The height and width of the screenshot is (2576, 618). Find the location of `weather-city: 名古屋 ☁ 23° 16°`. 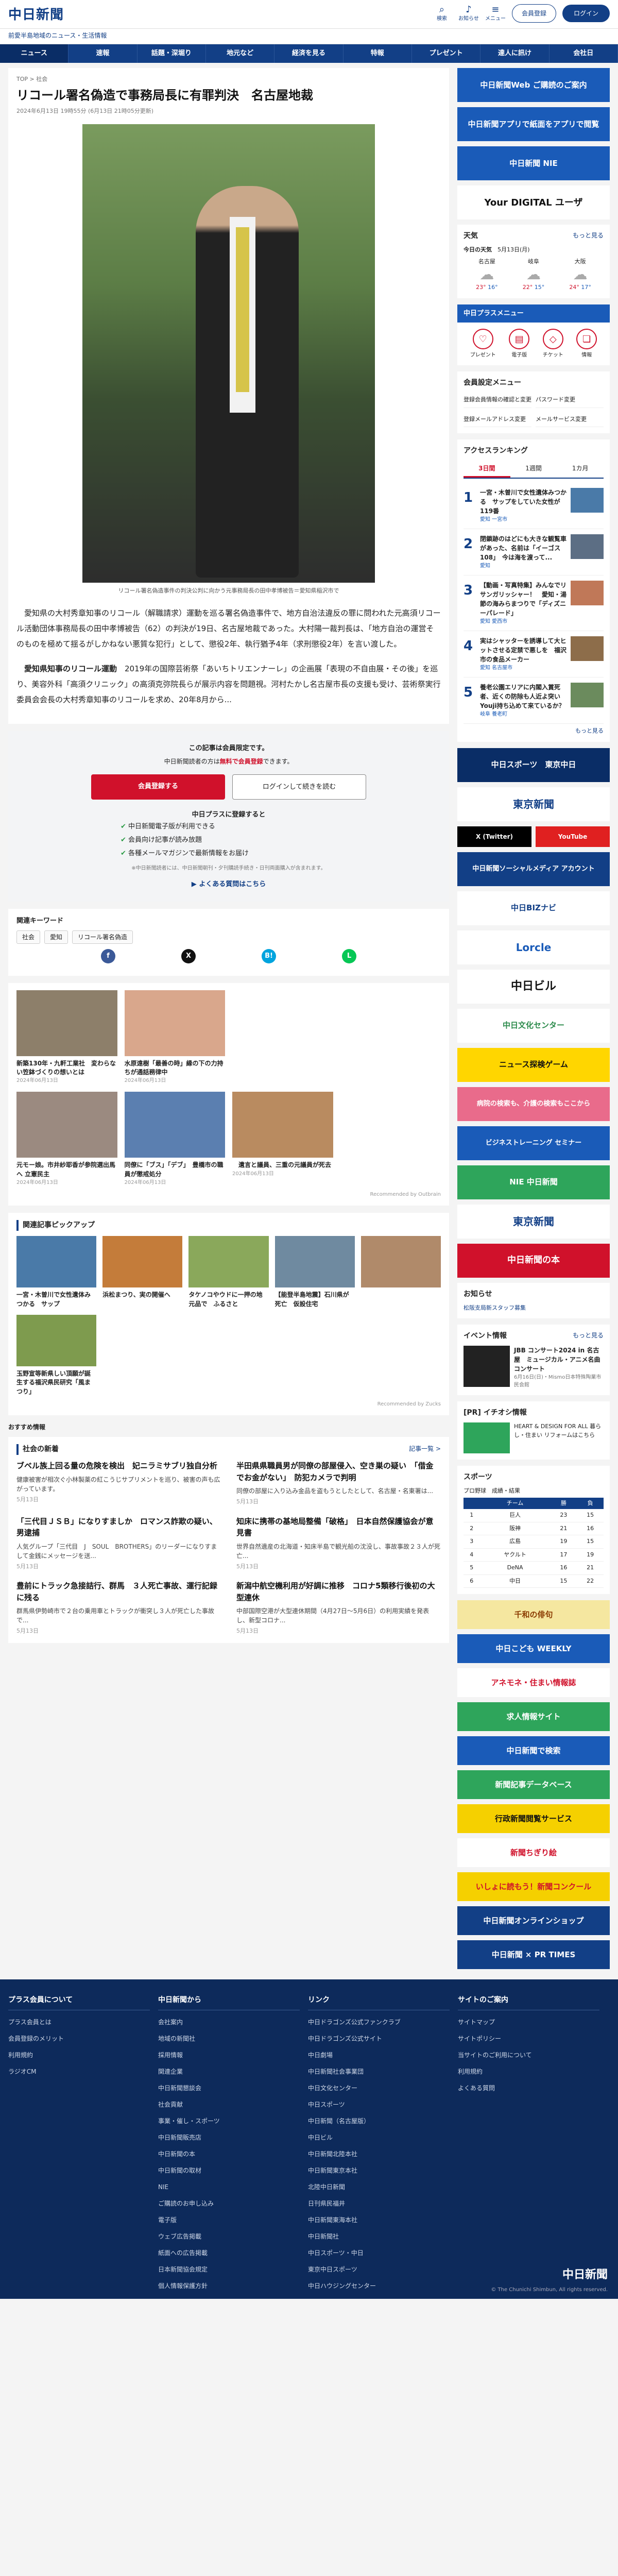

weather-city: 名古屋 ☁ 23° 16° is located at coordinates (487, 275).